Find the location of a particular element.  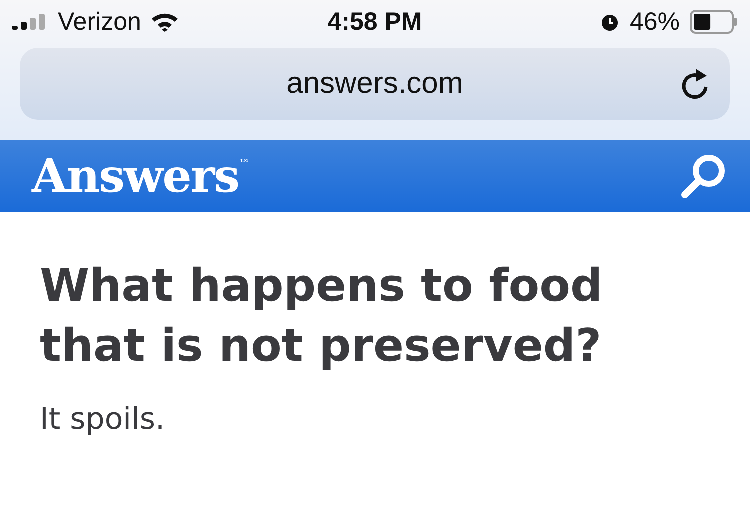

signal-icon is located at coordinates (30, 22).